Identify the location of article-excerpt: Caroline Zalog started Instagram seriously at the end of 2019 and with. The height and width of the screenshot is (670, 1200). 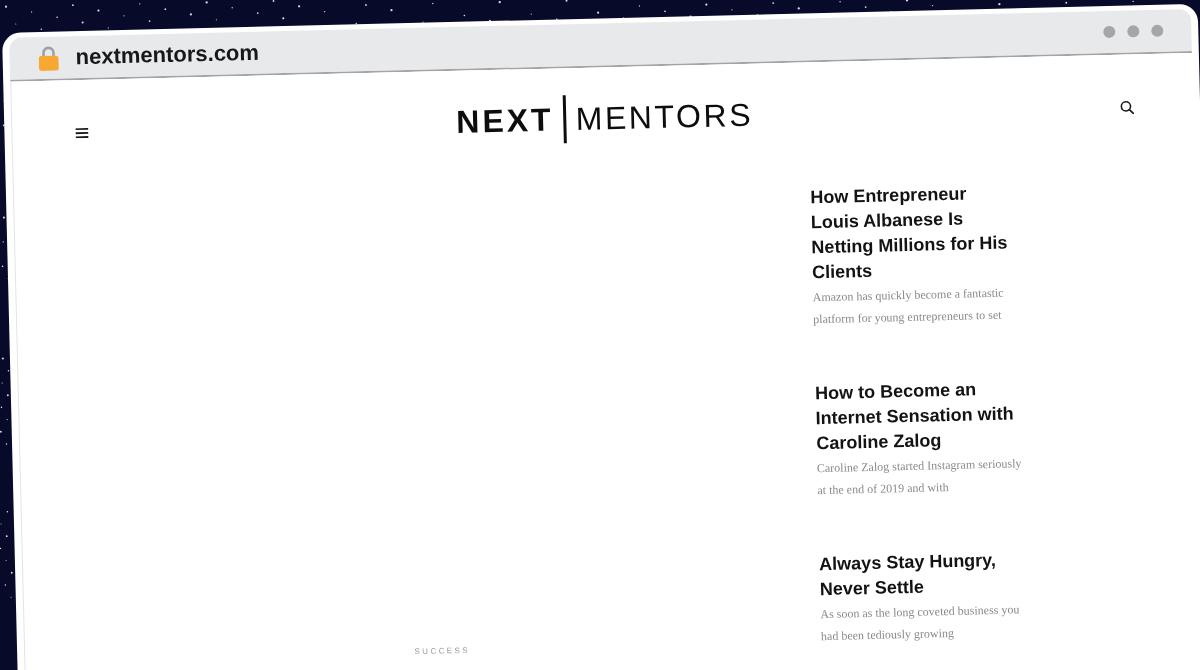
(919, 477).